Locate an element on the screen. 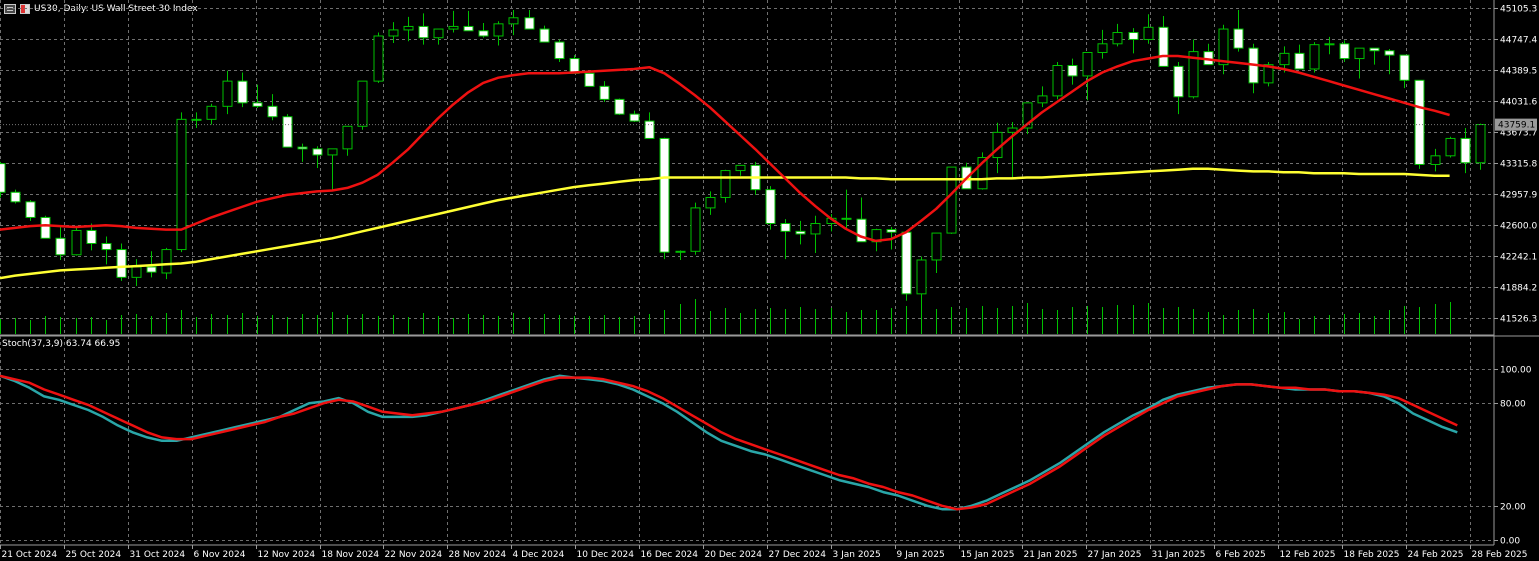 The height and width of the screenshot is (561, 1539). x-tick-label: 22 Nov 2024 is located at coordinates (414, 555).